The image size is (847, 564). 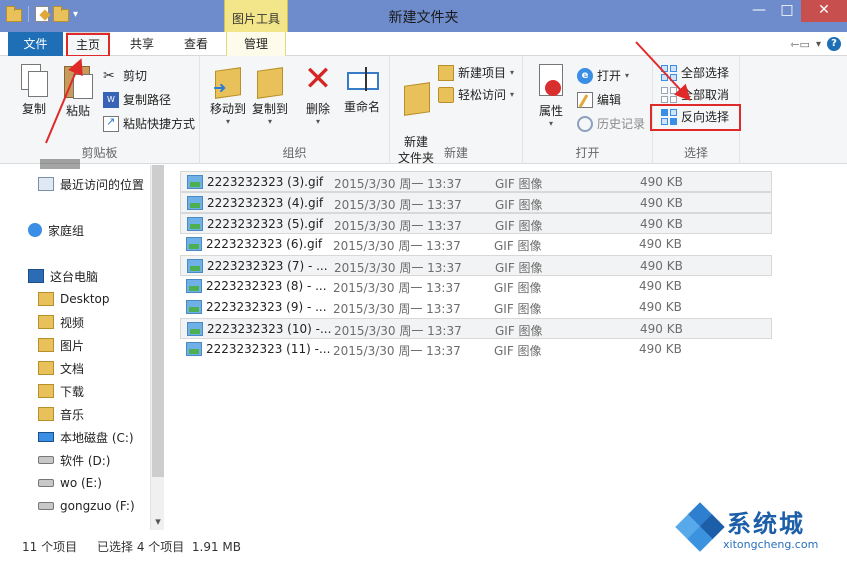 I want to click on cut-button: ✂ 剪切, so click(x=125, y=75).